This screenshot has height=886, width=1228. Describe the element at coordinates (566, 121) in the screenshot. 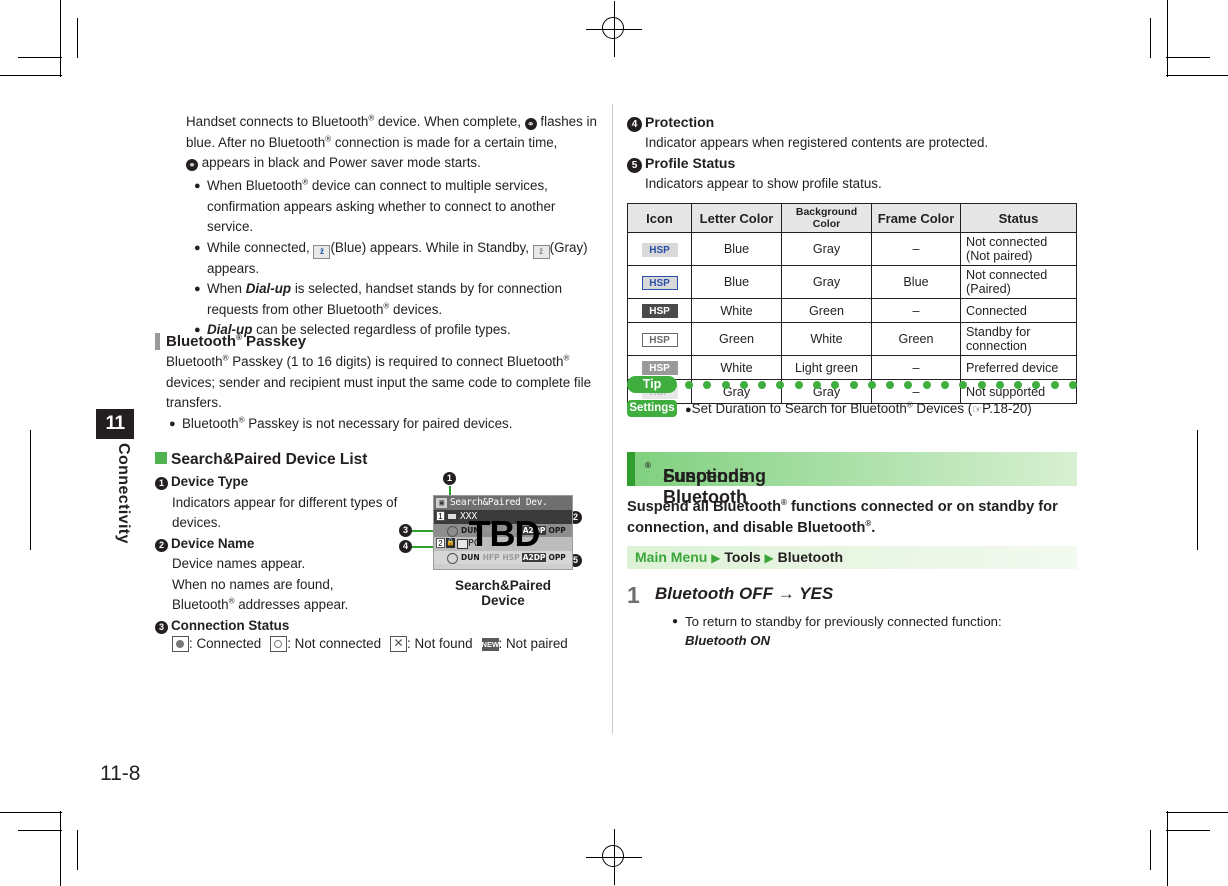

I see `intro-text-c: flashes in` at that location.